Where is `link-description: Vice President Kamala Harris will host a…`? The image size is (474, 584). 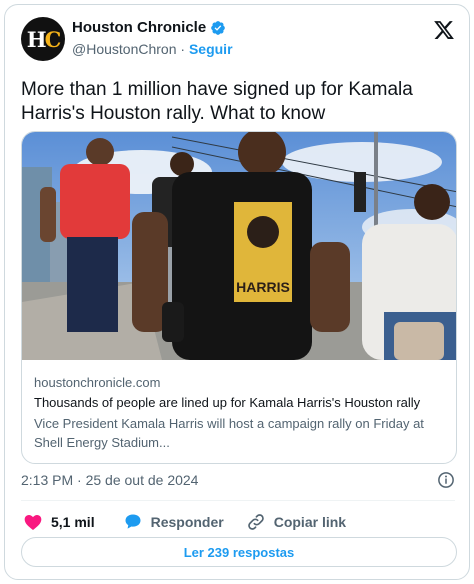 link-description: Vice President Kamala Harris will host a… is located at coordinates (229, 433).